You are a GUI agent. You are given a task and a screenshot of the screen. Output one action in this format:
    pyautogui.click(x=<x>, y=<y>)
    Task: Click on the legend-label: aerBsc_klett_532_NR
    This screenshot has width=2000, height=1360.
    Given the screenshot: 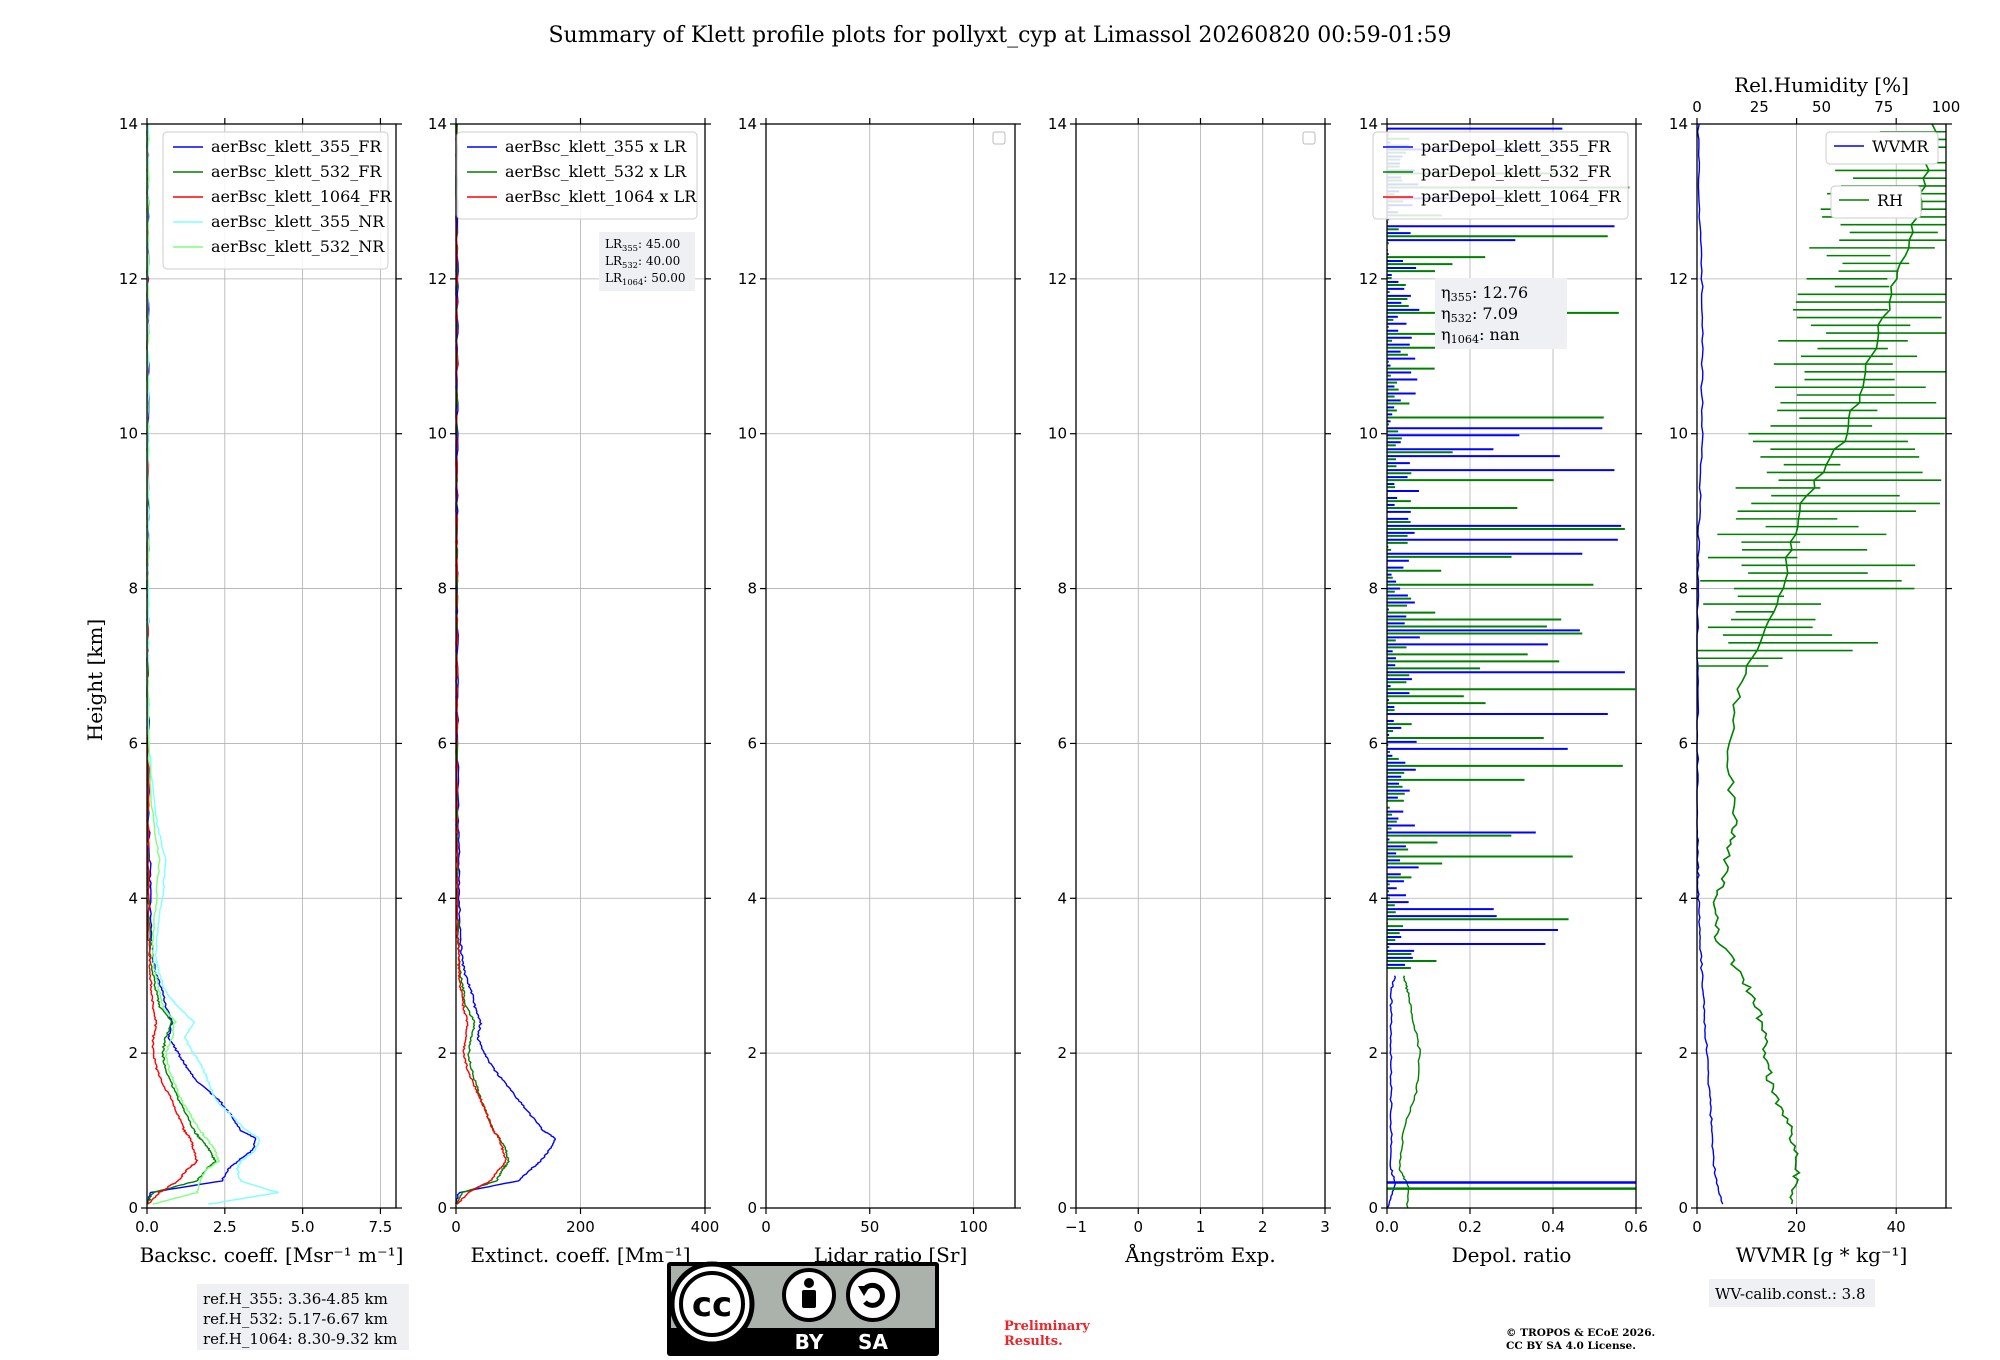 What is the action you would take?
    pyautogui.click(x=298, y=246)
    